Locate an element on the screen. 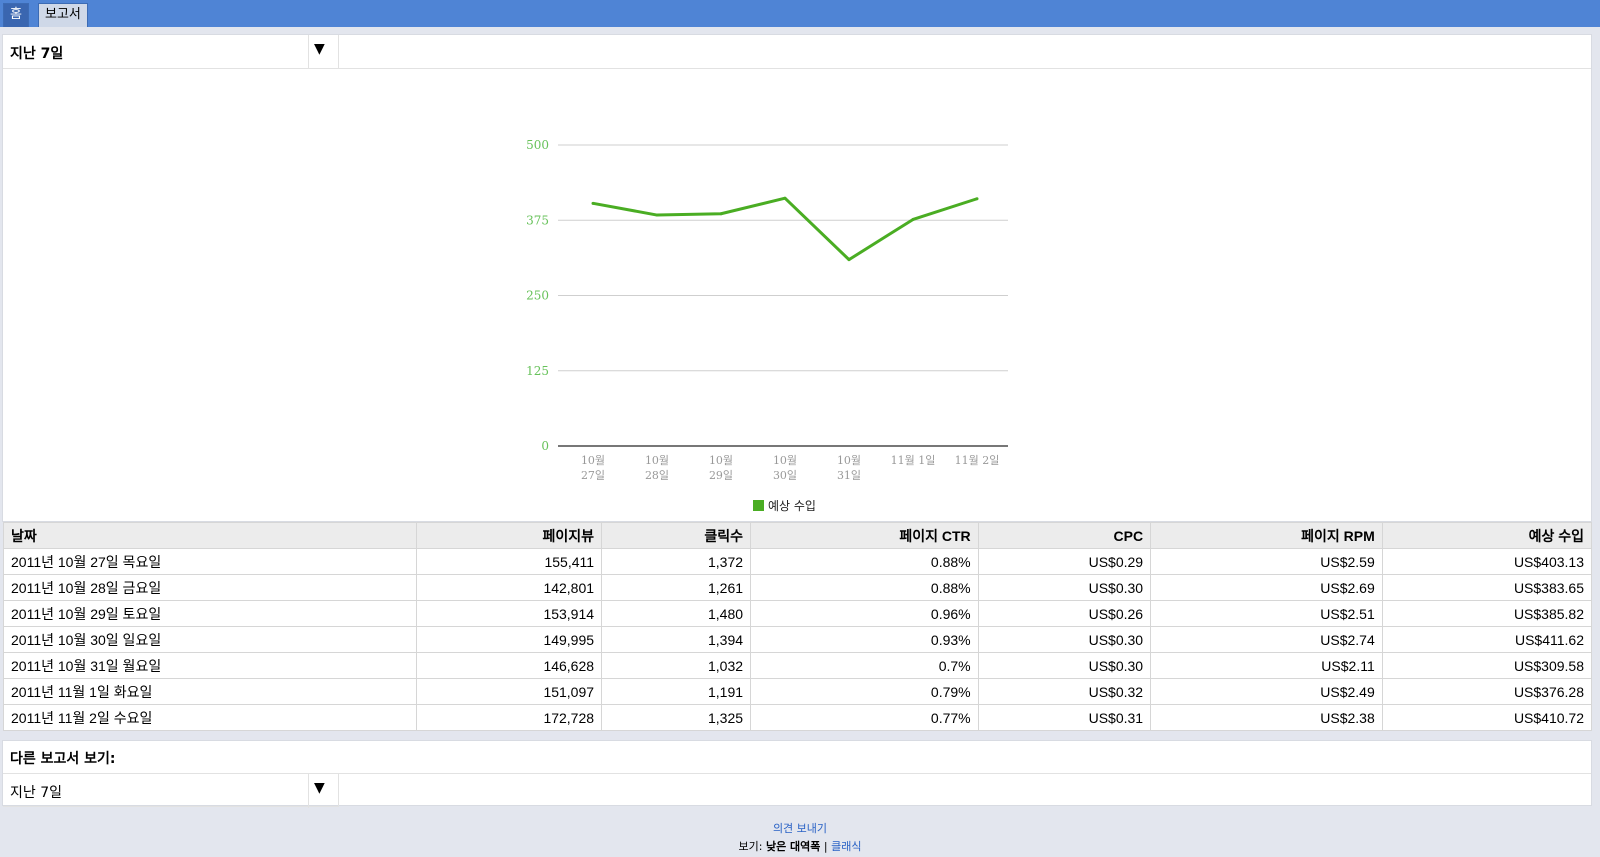 This screenshot has width=1600, height=857. table-cell: 155,411 is located at coordinates (509, 561).